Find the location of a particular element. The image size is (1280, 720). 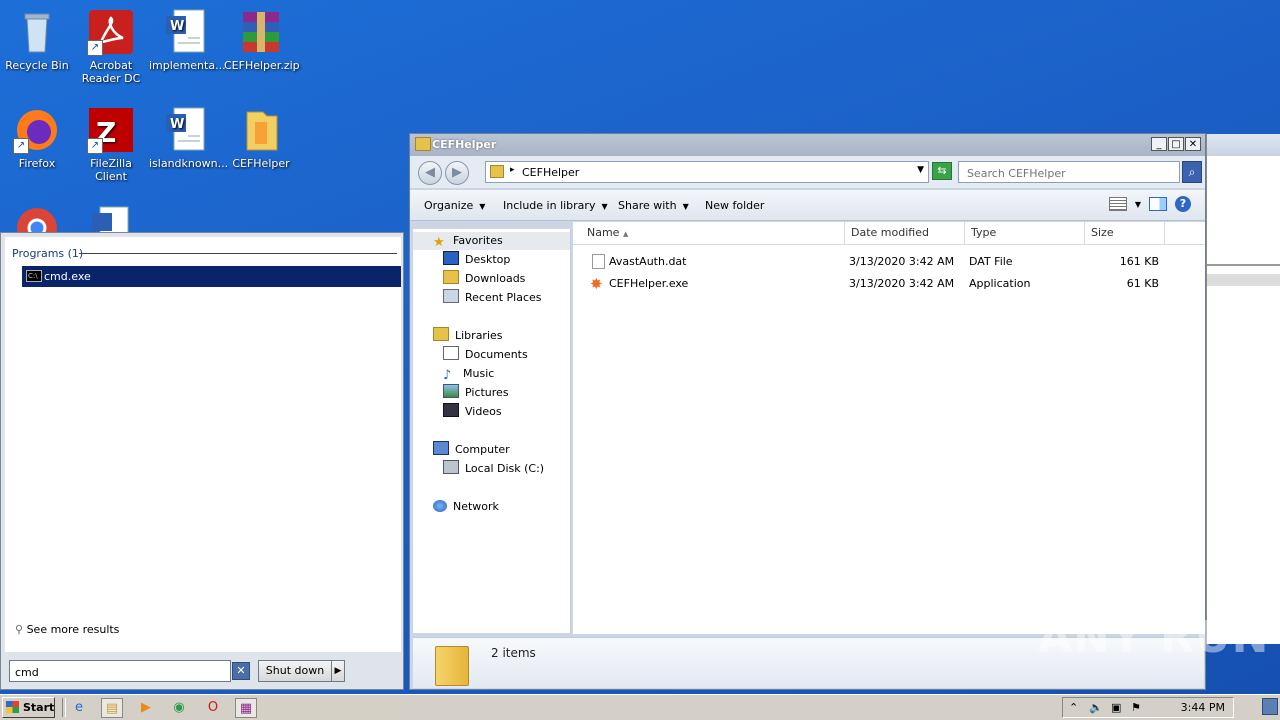

nav-item-local-disk: Local Disk (C:) is located at coordinates (493, 469).